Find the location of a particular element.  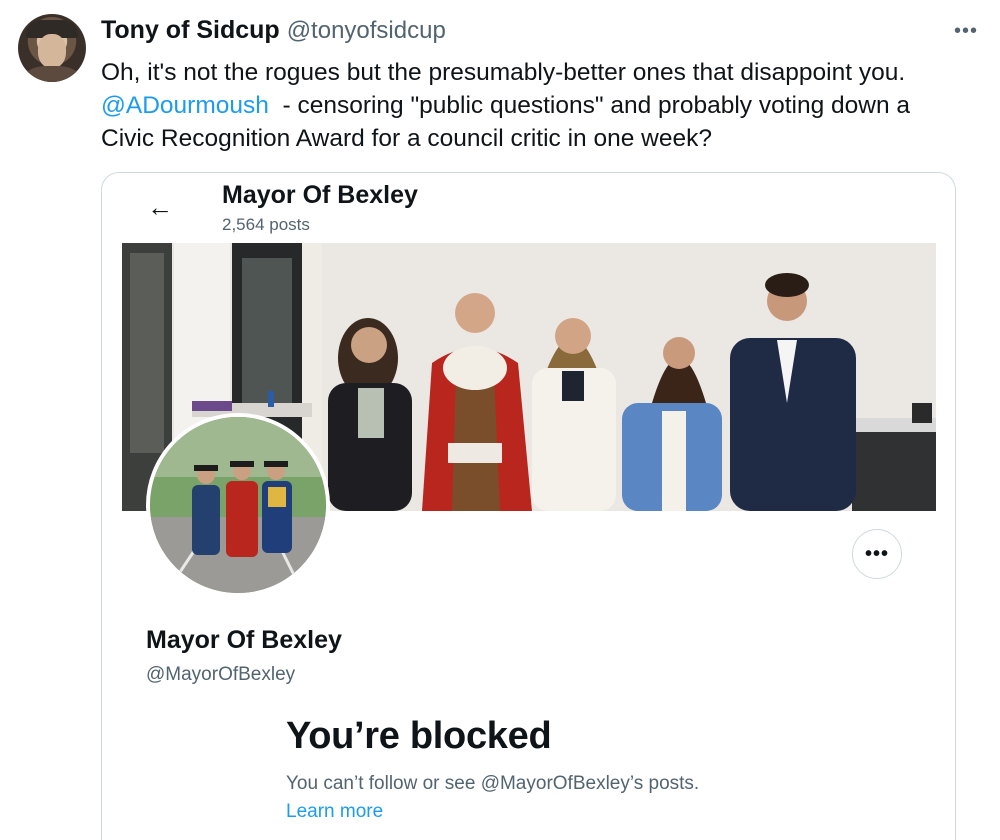

profile-photo is located at coordinates (238, 505).